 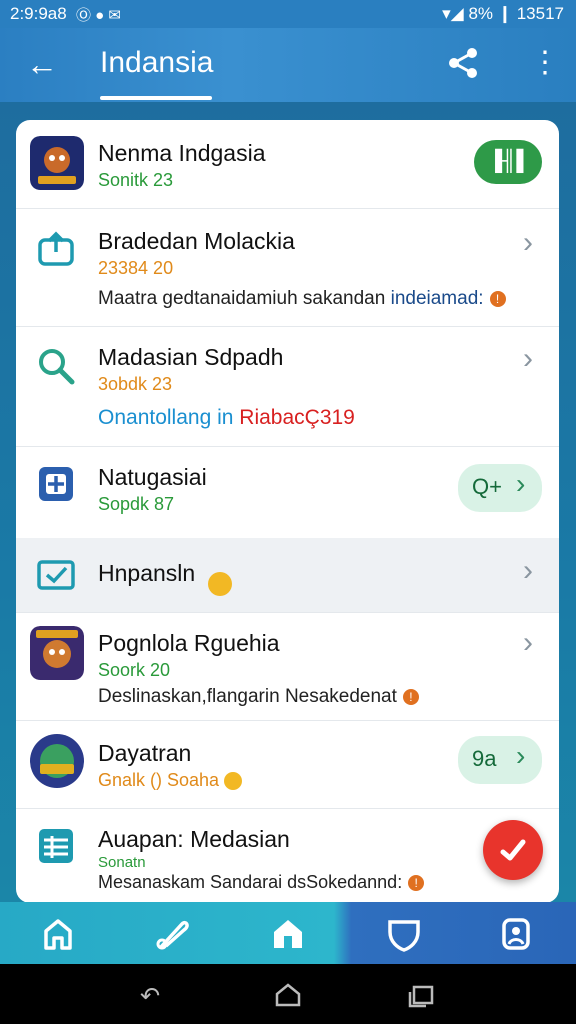 I want to click on item-title: Dayatran, so click(x=145, y=753).